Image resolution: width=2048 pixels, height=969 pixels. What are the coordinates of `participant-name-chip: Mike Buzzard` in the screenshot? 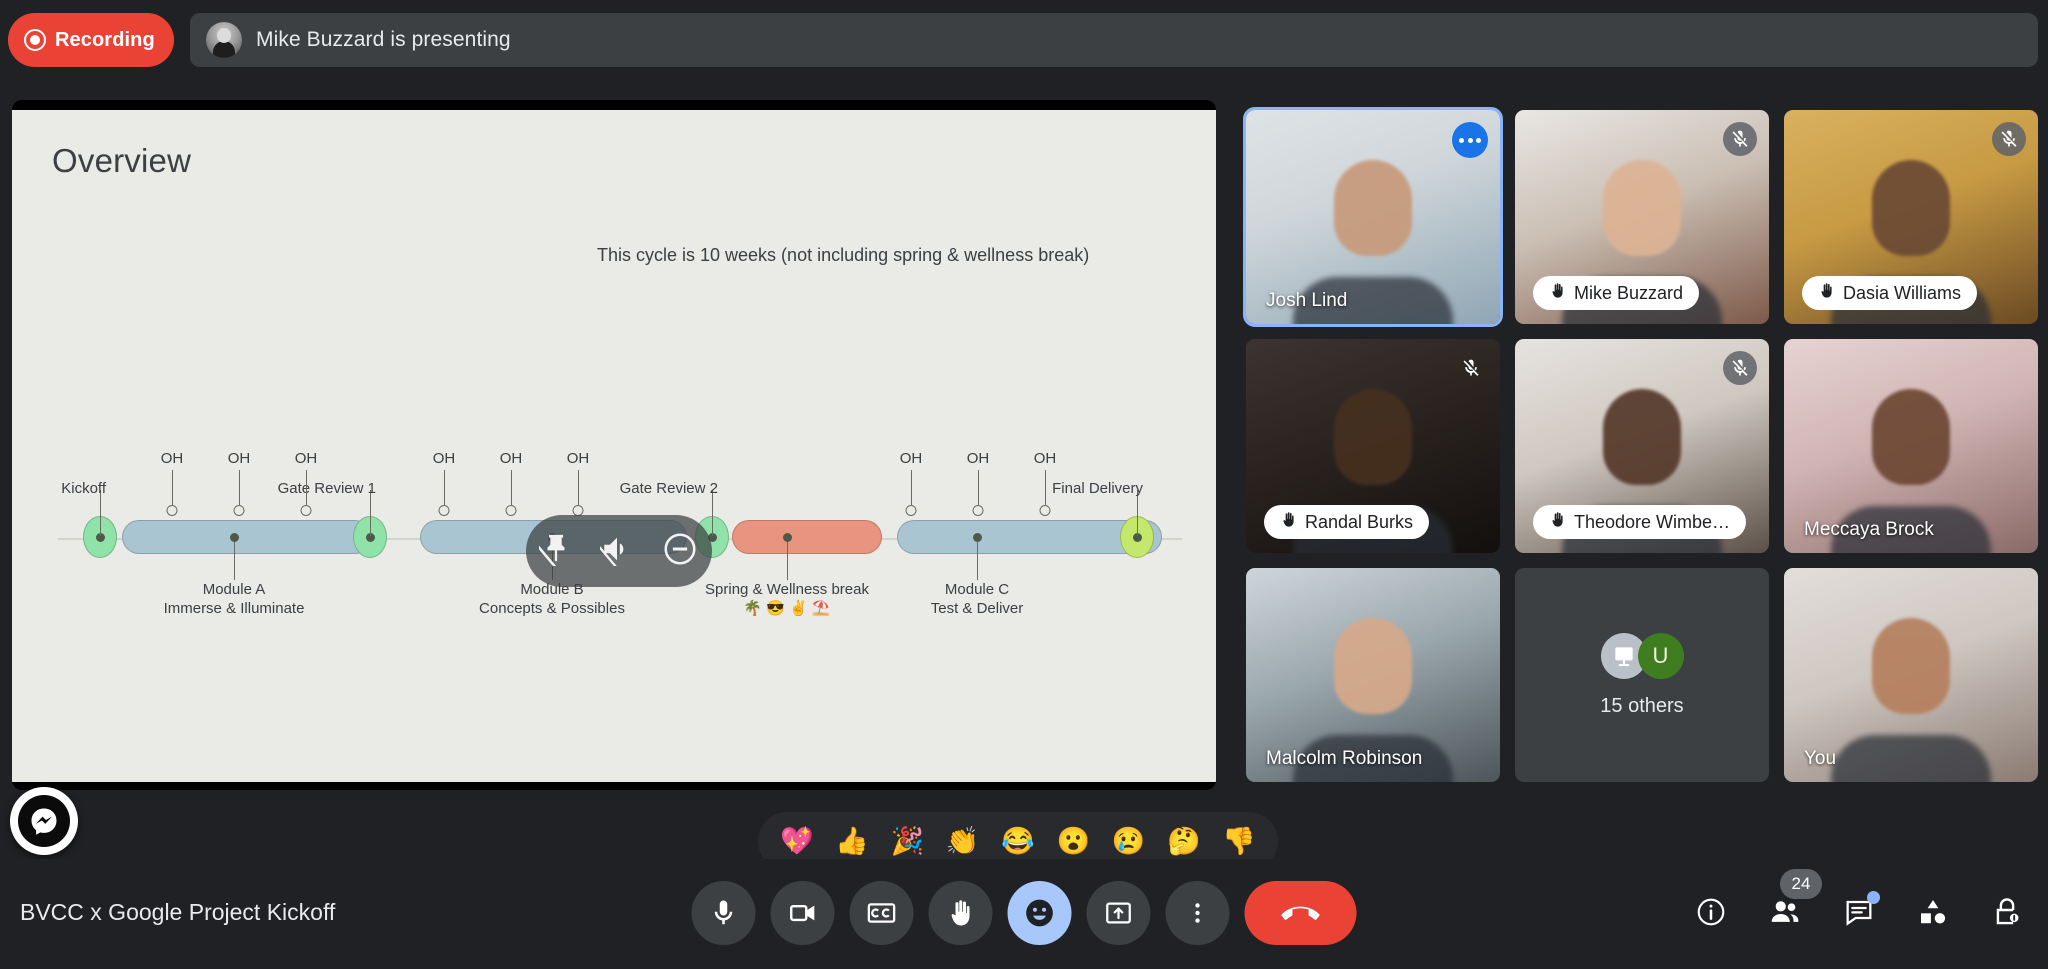 It's located at (1616, 293).